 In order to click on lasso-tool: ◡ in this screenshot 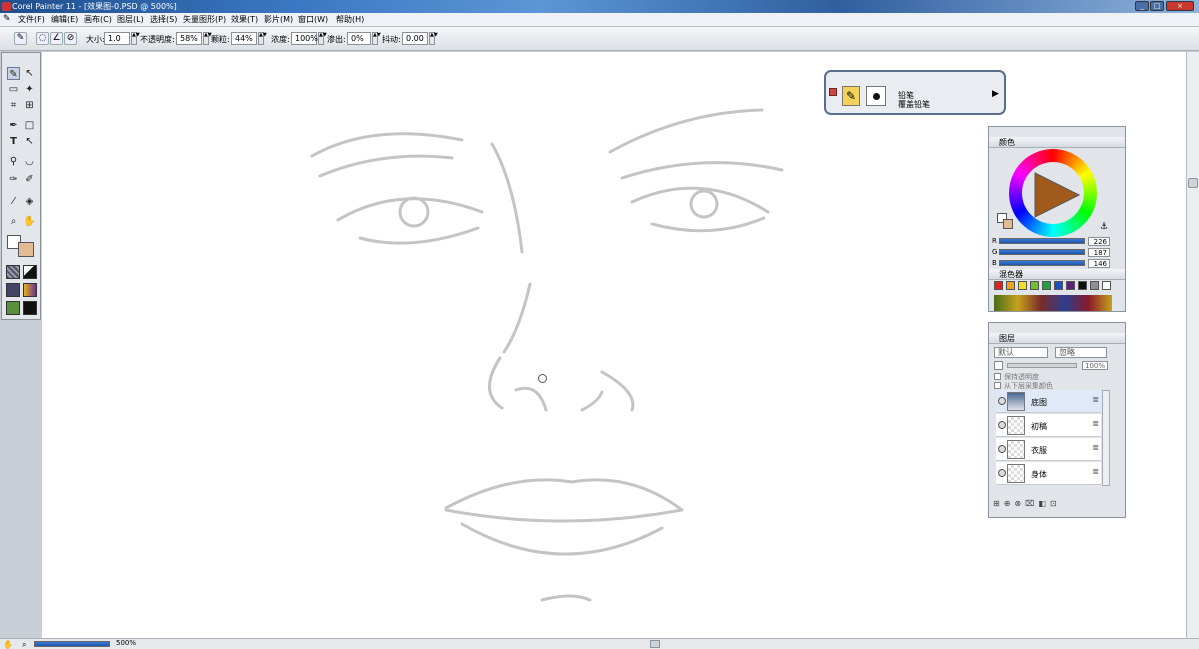, I will do `click(29, 161)`.